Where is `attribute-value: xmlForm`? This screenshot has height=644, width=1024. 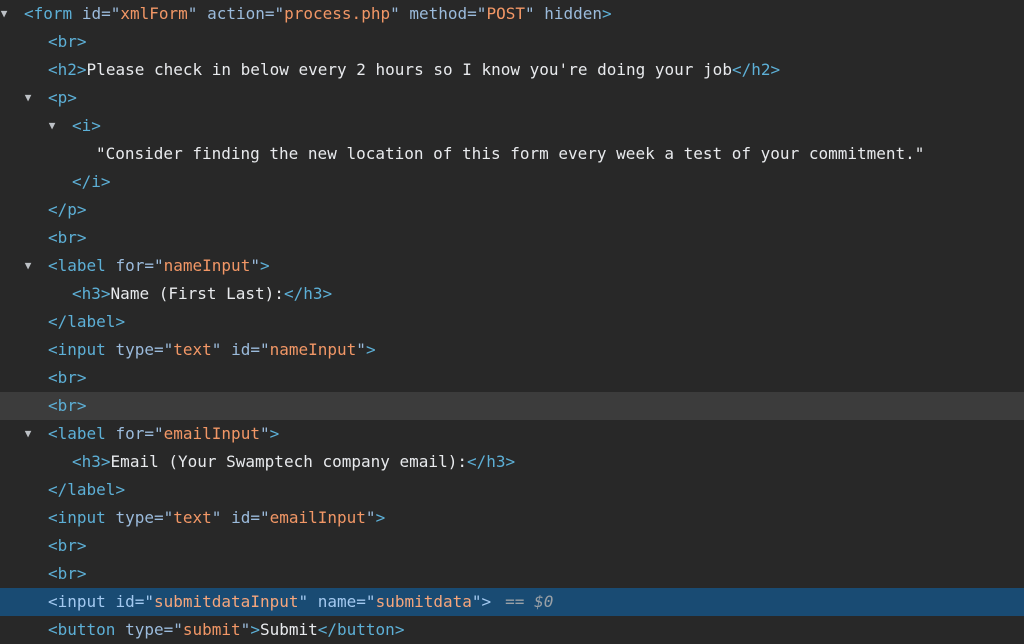
attribute-value: xmlForm is located at coordinates (153, 13).